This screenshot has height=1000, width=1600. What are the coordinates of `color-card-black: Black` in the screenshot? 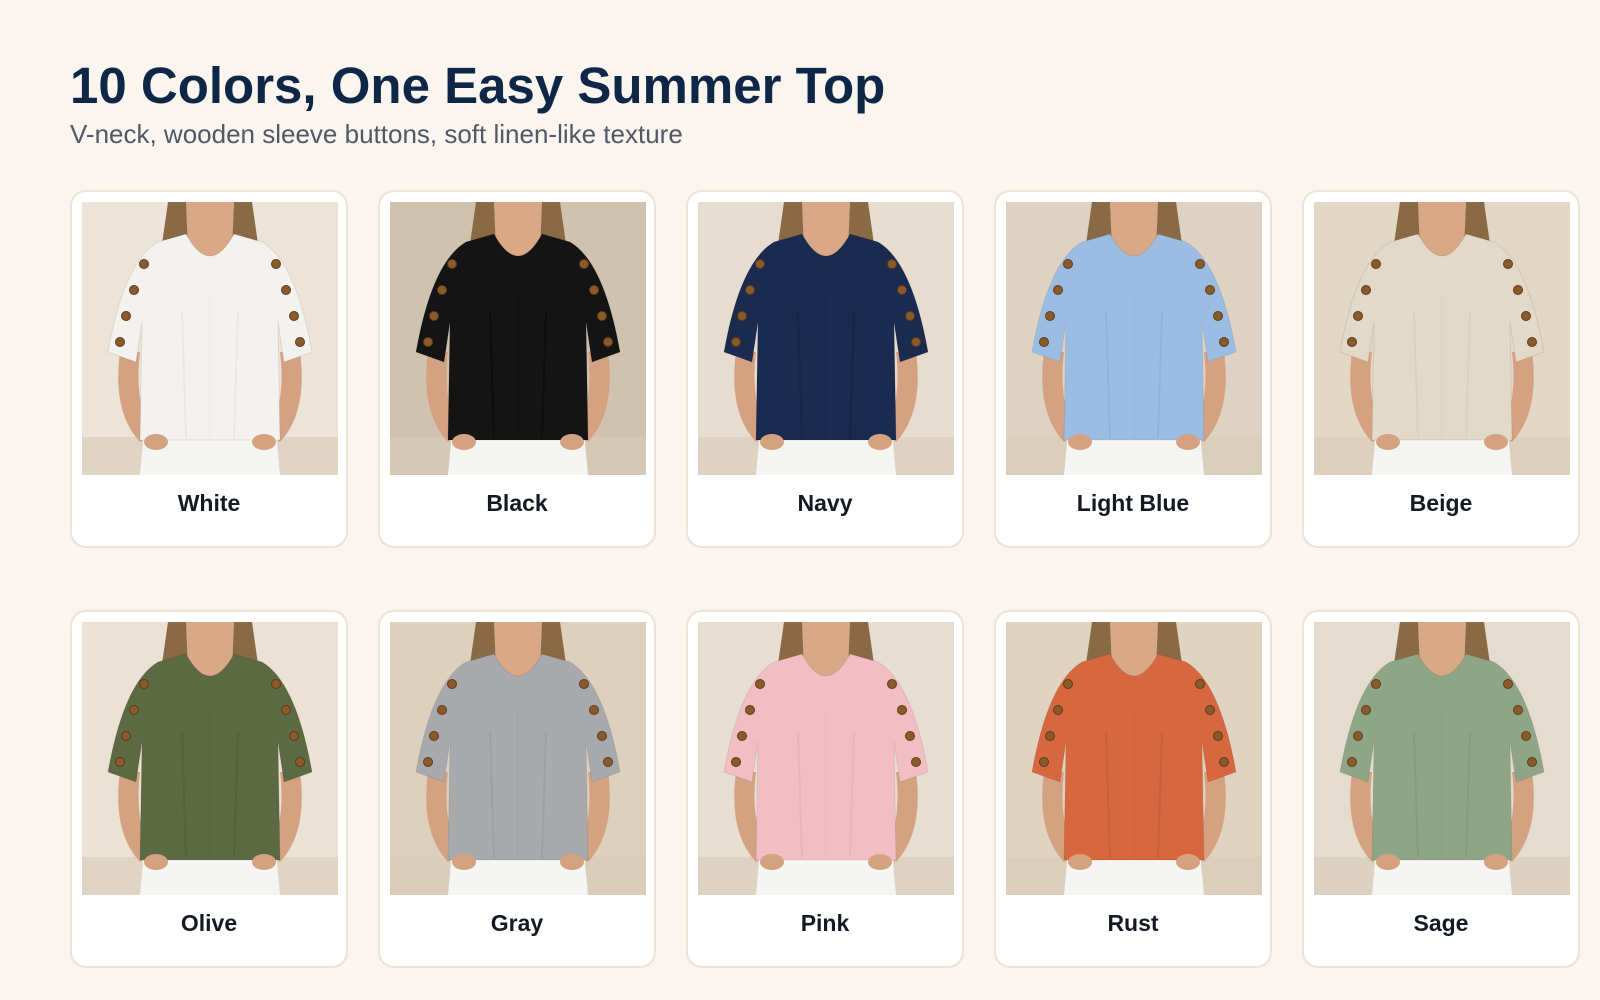 It's located at (517, 369).